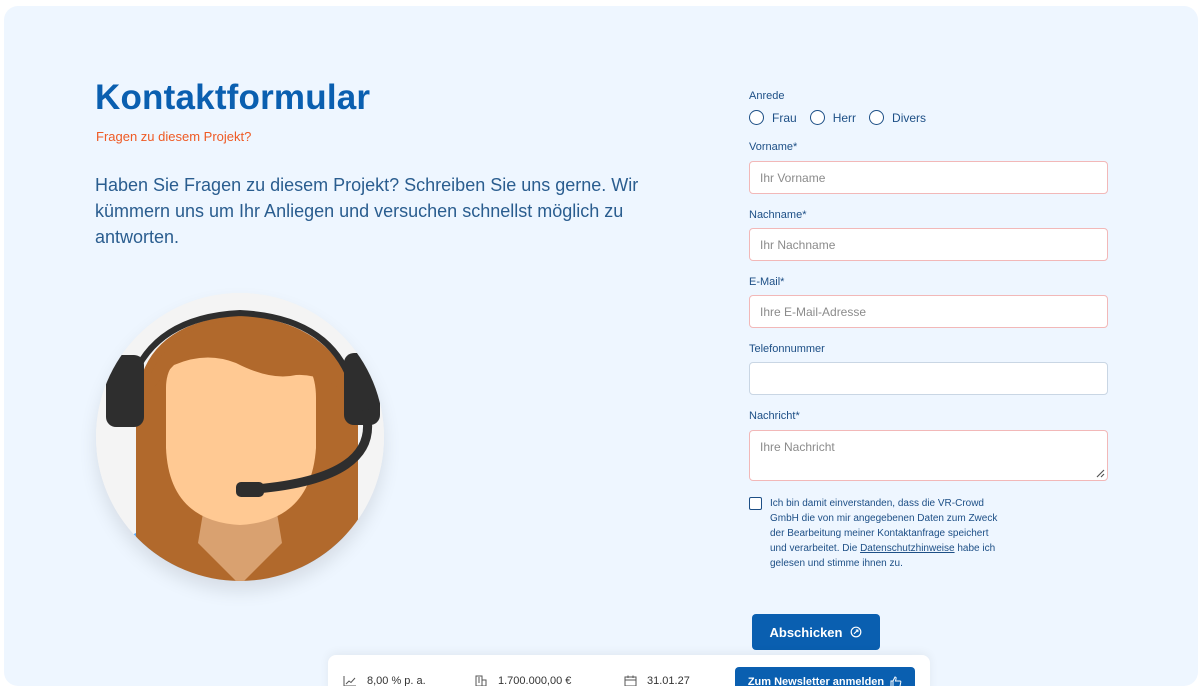  What do you see at coordinates (481, 680) in the screenshot?
I see `building-icon` at bounding box center [481, 680].